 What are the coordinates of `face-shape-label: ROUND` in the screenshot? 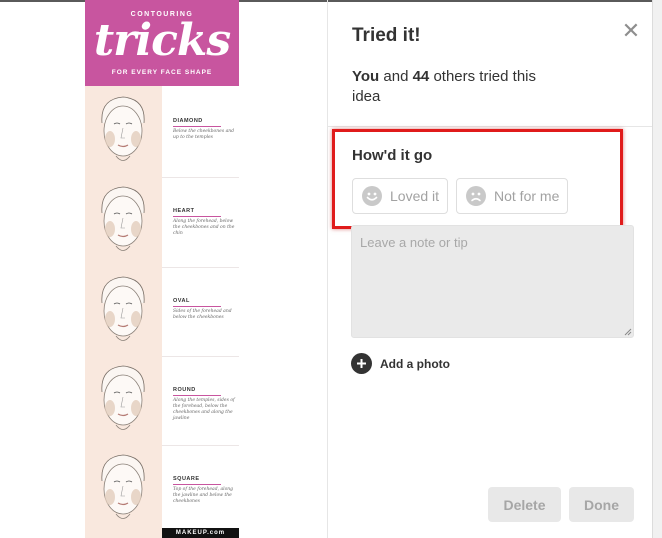 It's located at (184, 390).